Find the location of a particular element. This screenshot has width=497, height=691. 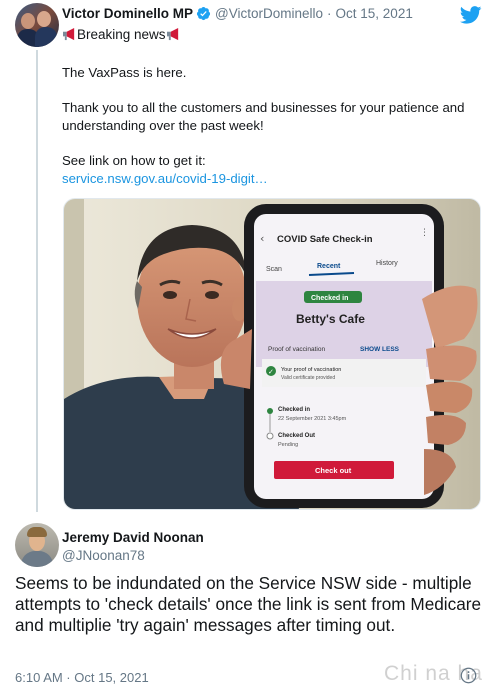

checked-in-badge: Checked in is located at coordinates (329, 298).